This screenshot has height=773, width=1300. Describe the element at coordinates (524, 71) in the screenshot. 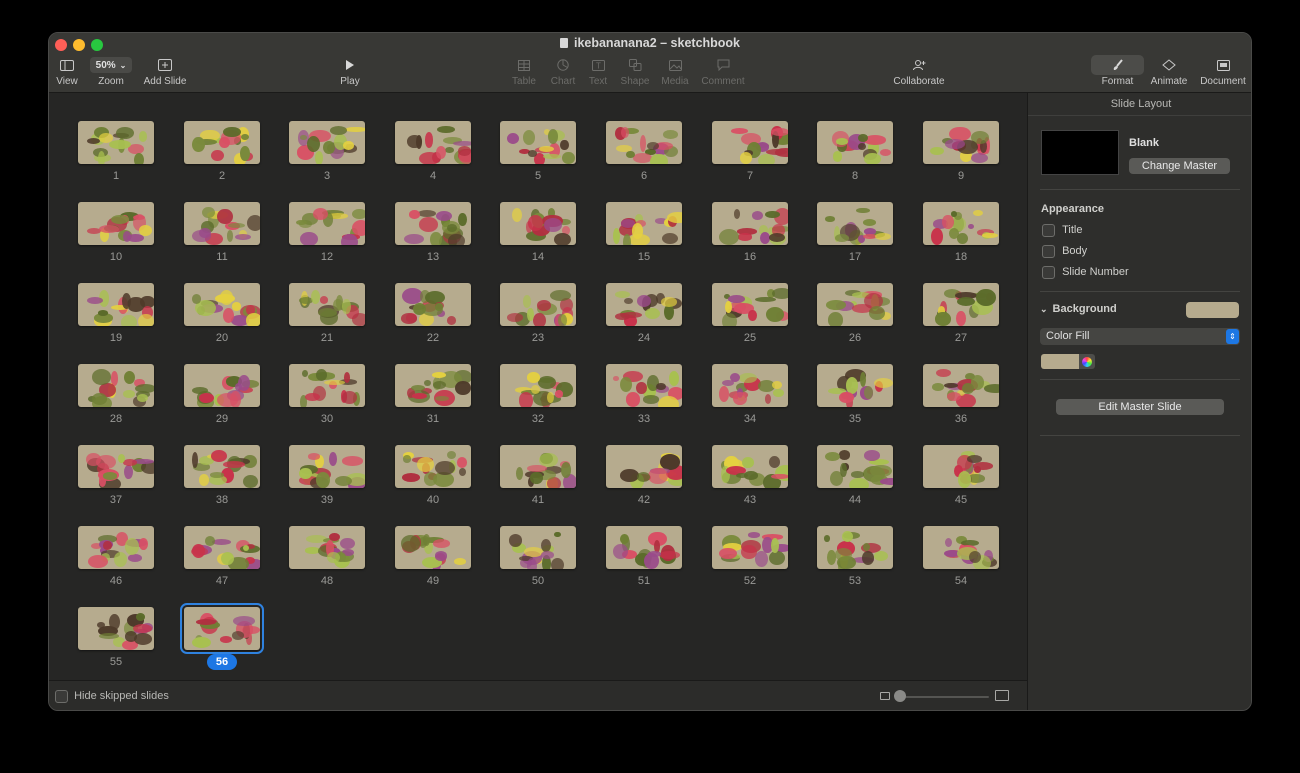

I see `table-button: Table` at that location.